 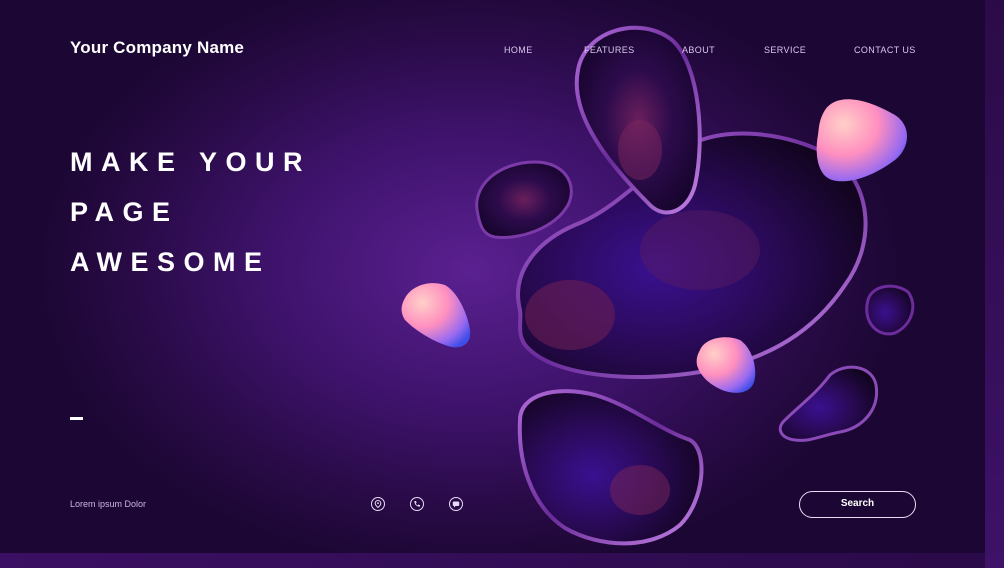 What do you see at coordinates (885, 50) in the screenshot?
I see `nav-contact-us: CONTACT US` at bounding box center [885, 50].